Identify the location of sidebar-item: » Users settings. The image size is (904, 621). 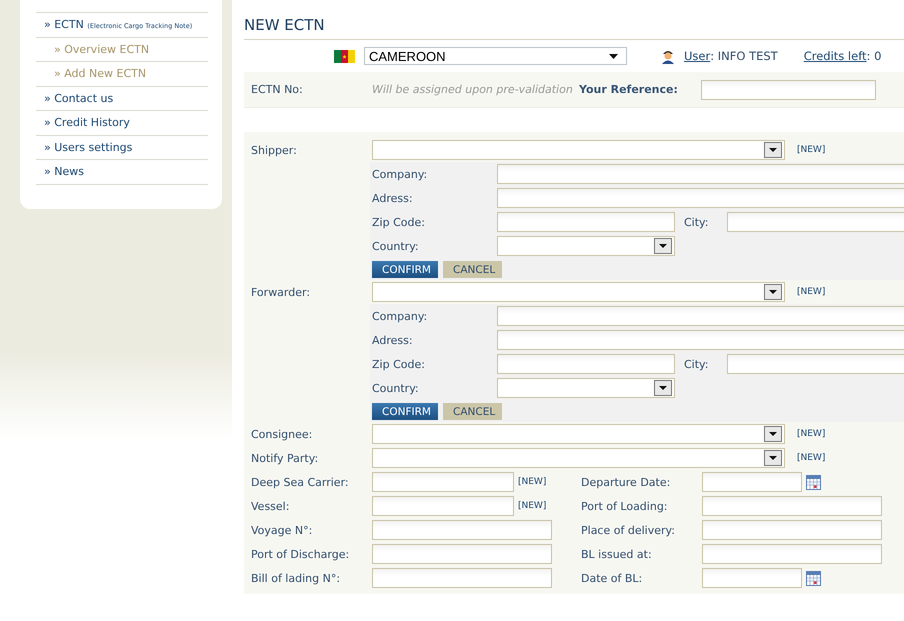
(122, 146).